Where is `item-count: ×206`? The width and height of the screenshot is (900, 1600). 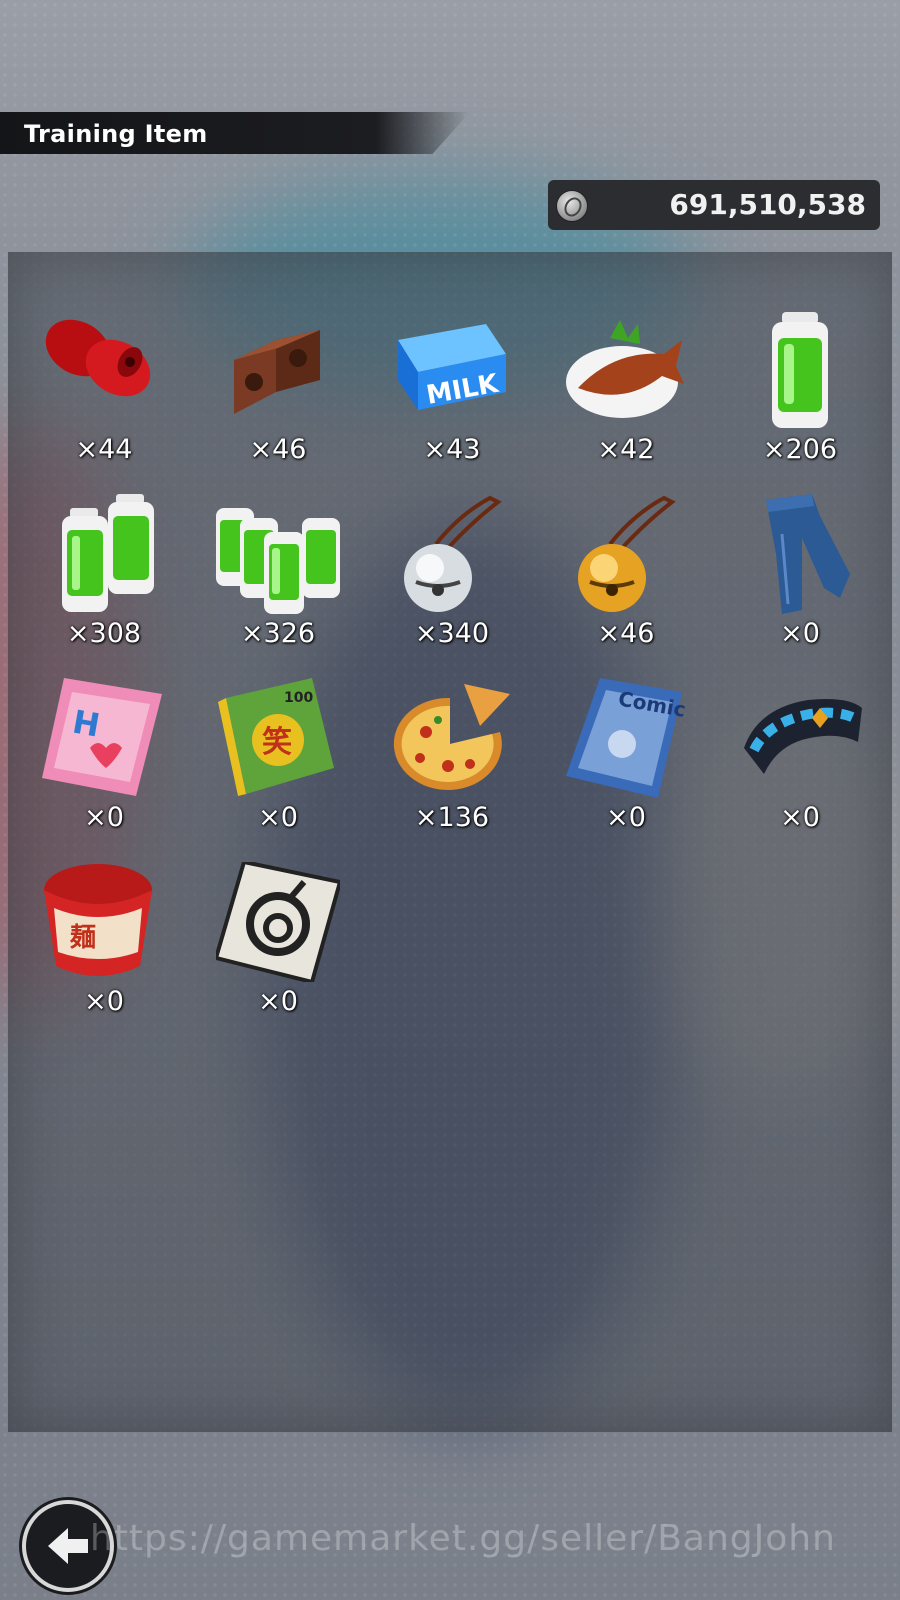 item-count: ×206 is located at coordinates (800, 449).